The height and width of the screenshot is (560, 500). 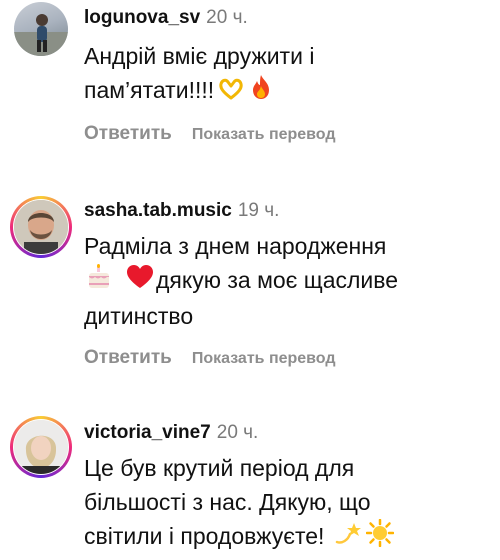 I want to click on timestamp: 19 ч., so click(x=258, y=210).